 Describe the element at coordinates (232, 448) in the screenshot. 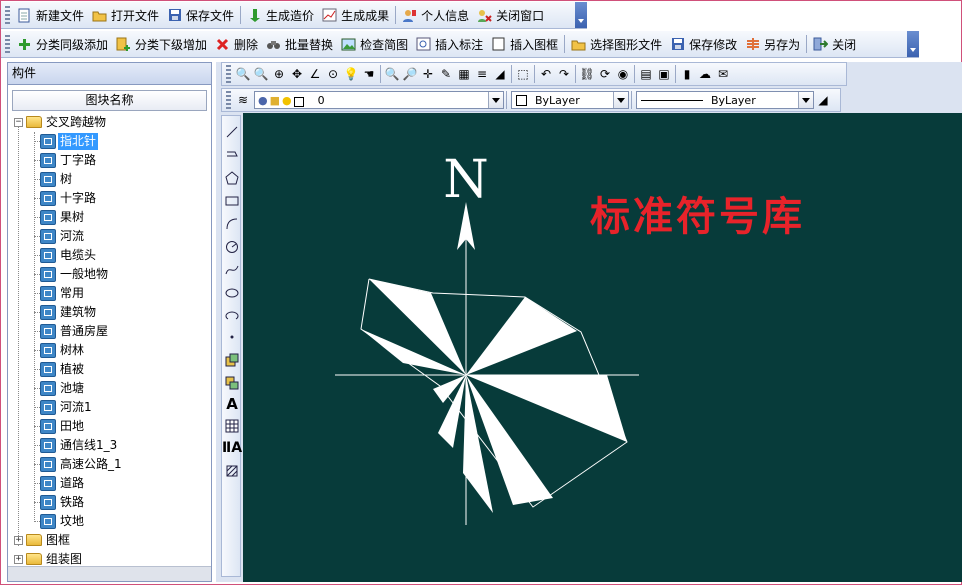

I see `multiline-text-icon: ⅡA` at that location.